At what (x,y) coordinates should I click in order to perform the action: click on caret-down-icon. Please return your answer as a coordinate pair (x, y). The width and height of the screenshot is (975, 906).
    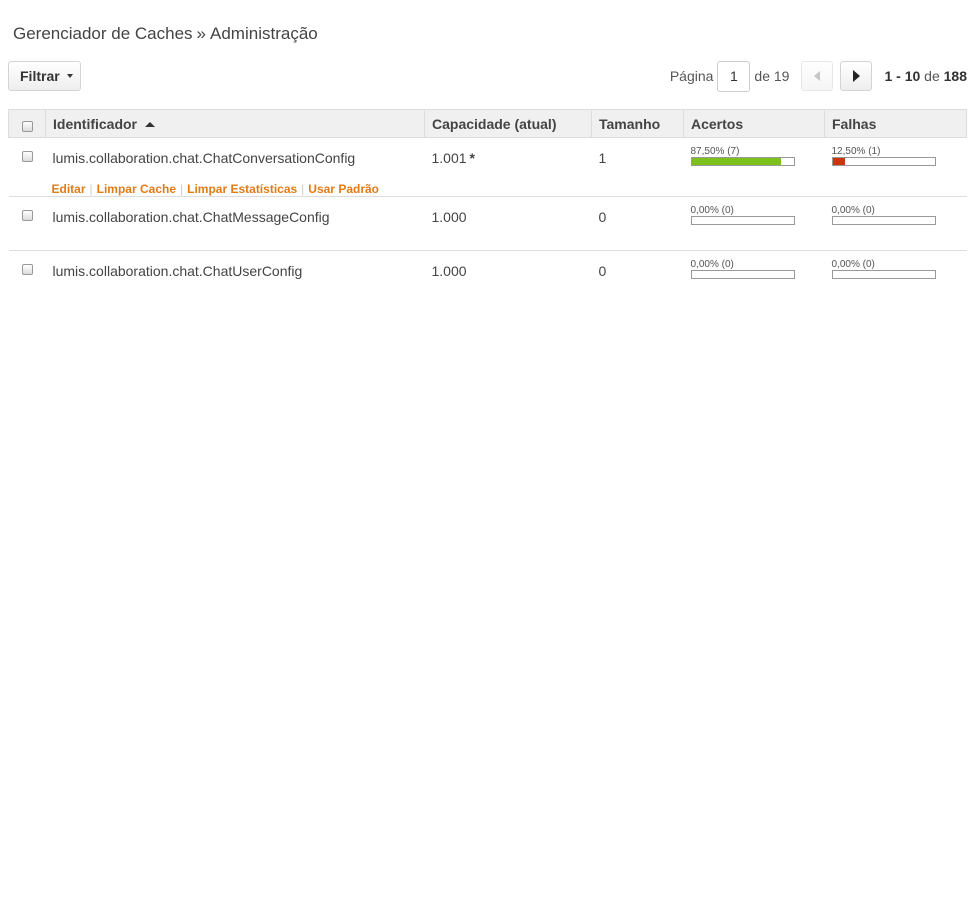
    Looking at the image, I should click on (69, 76).